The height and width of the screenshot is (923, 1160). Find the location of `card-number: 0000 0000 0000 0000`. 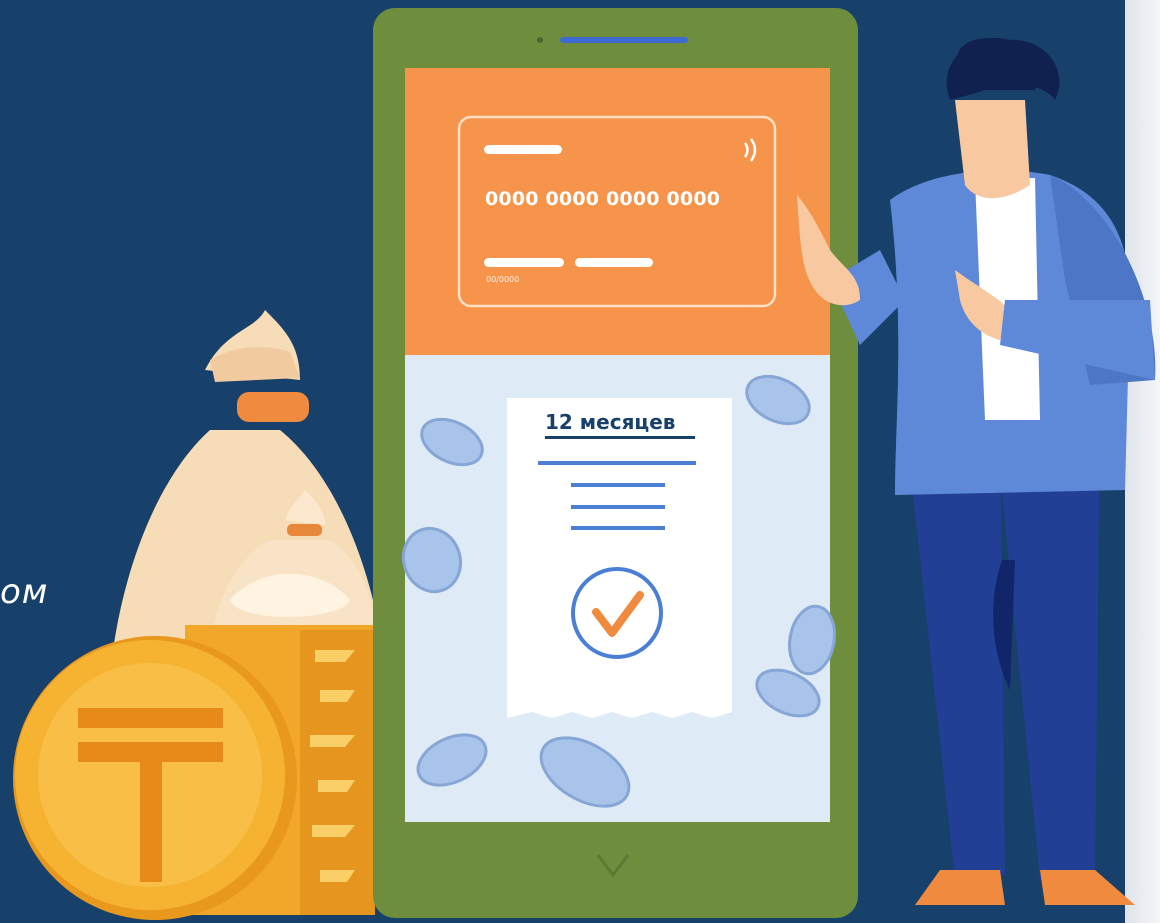

card-number: 0000 0000 0000 0000 is located at coordinates (603, 199).